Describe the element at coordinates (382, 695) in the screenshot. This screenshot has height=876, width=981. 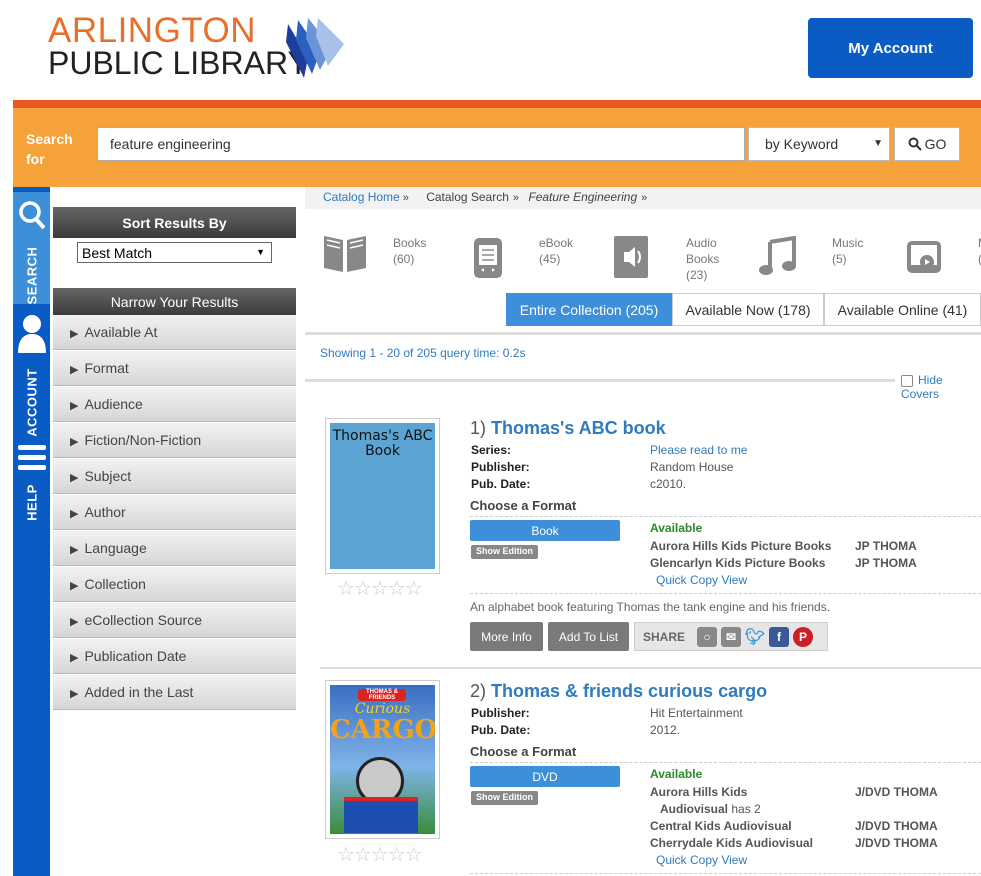
I see `cover-brand: THOMAS & FRIENDS` at that location.